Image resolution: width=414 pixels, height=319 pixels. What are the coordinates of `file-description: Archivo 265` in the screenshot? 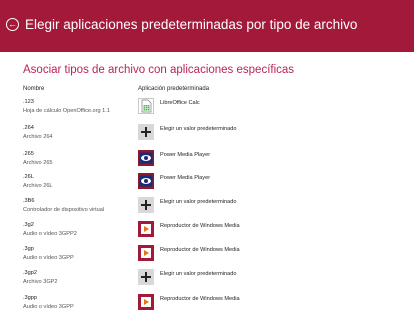 It's located at (38, 163).